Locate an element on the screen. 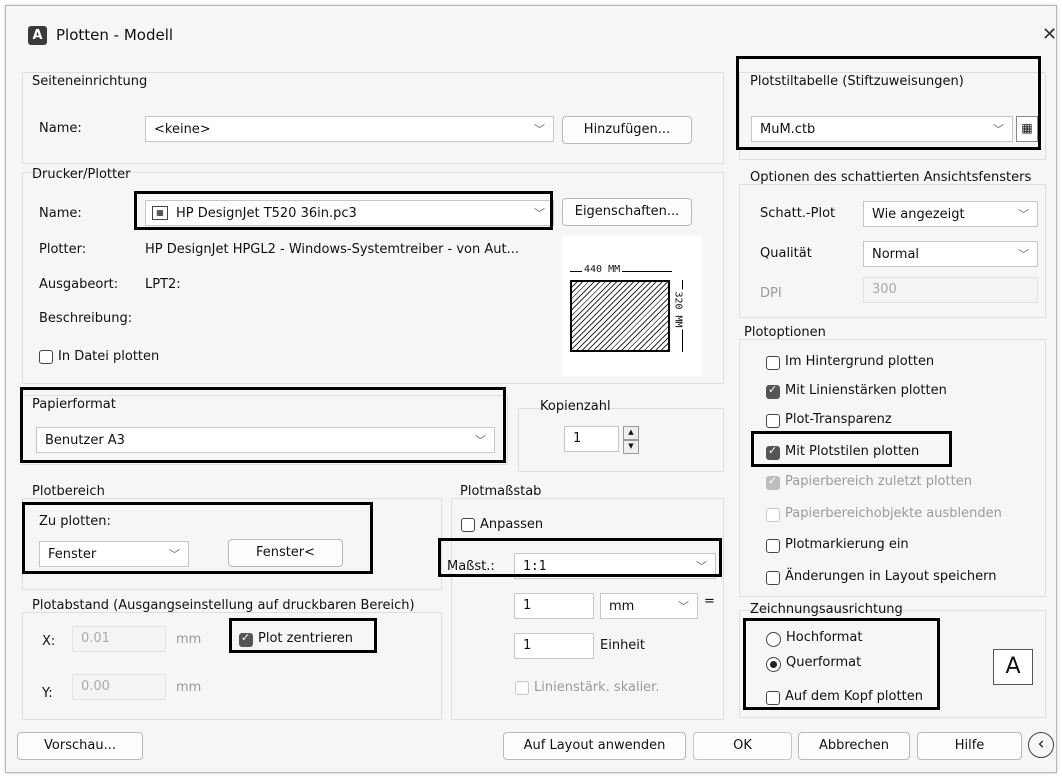  landscape-orientation-icon: A is located at coordinates (1013, 667).